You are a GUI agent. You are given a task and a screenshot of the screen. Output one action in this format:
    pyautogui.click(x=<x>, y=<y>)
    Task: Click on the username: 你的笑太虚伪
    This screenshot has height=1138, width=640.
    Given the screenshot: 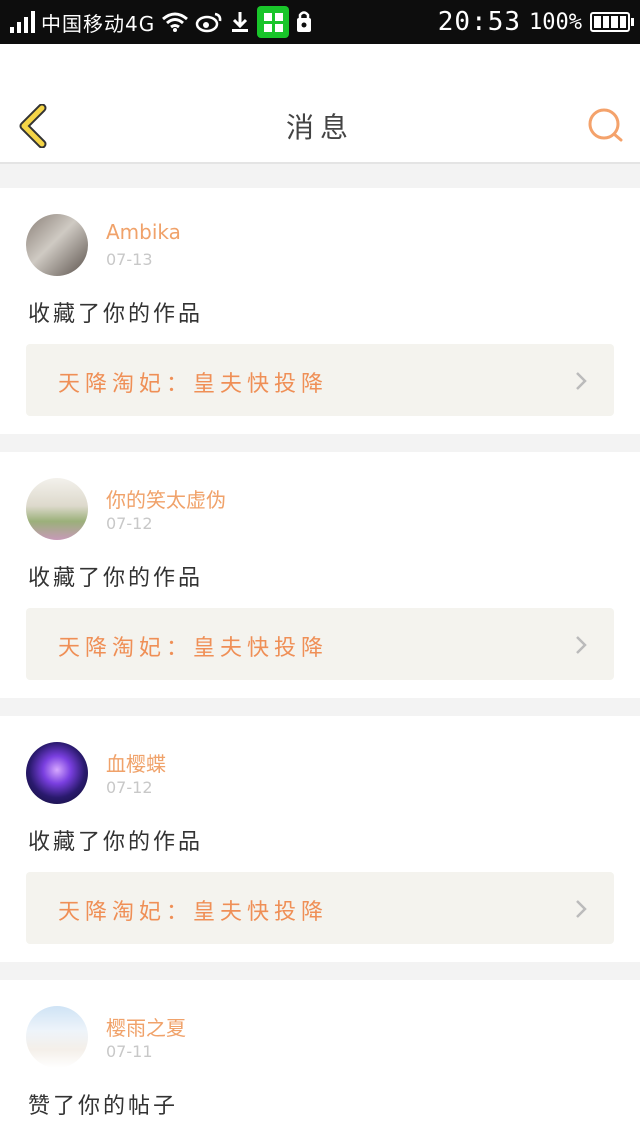 What is the action you would take?
    pyautogui.click(x=166, y=498)
    